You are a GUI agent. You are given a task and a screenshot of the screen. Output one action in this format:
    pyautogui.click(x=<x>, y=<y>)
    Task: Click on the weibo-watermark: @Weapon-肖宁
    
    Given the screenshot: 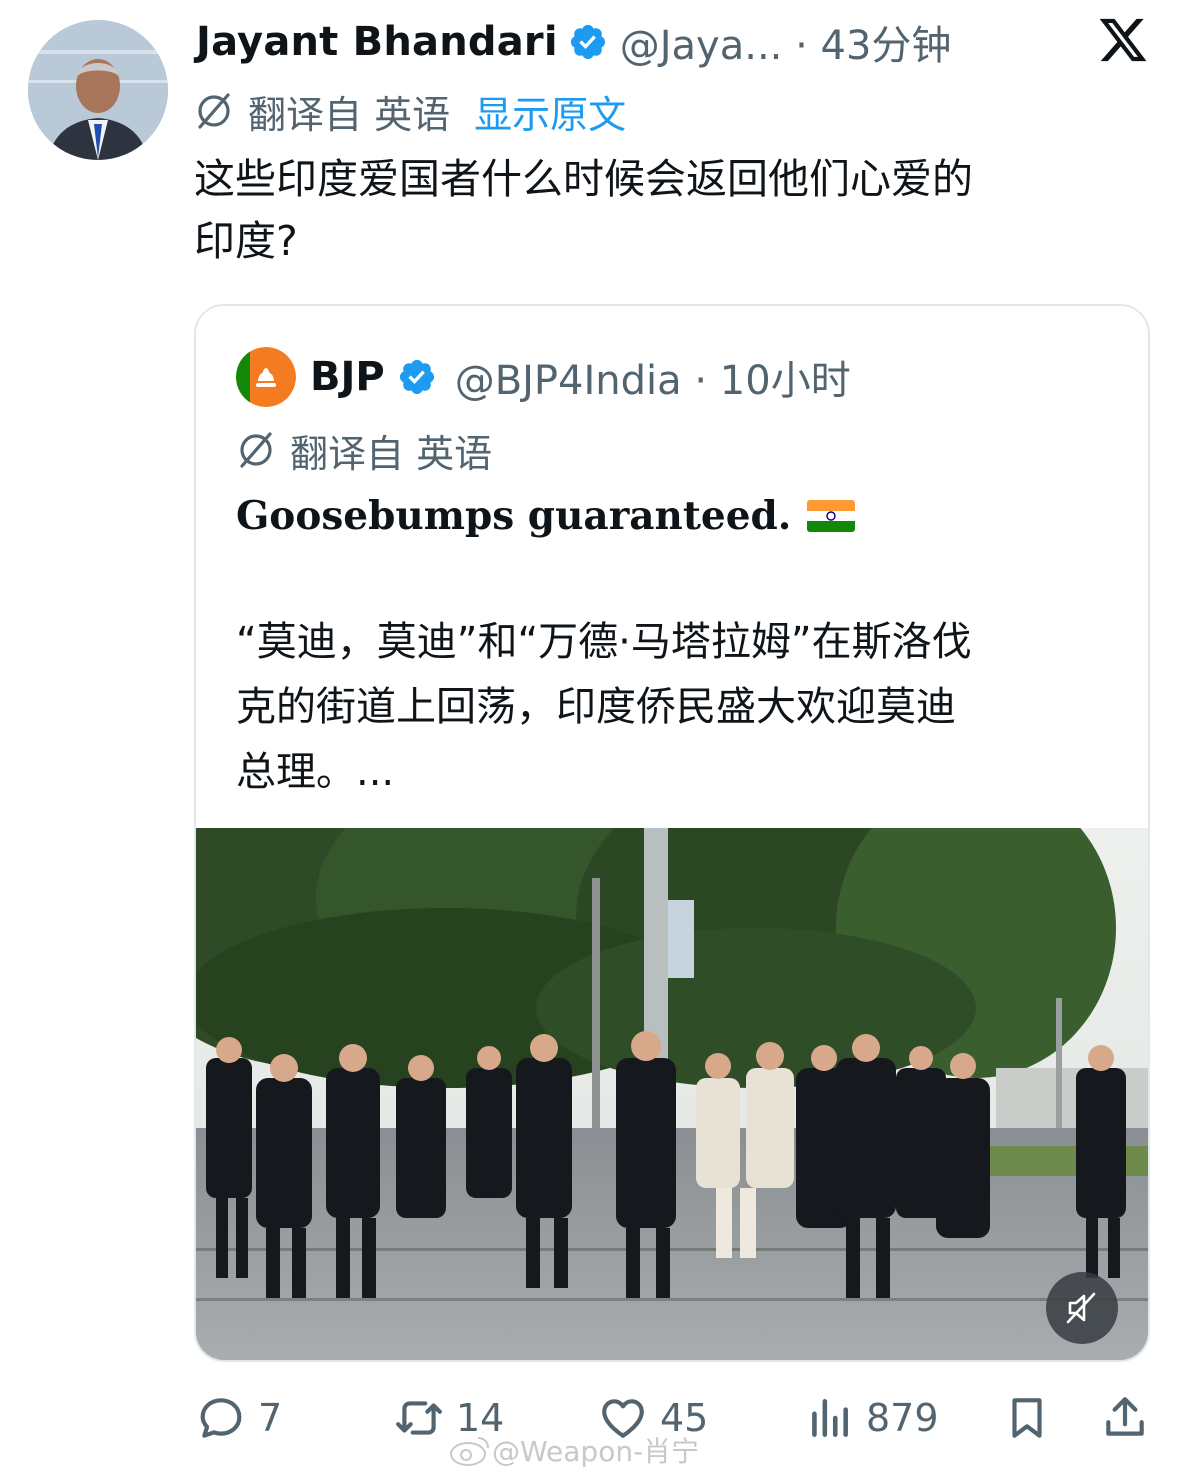 What is the action you would take?
    pyautogui.click(x=573, y=1450)
    